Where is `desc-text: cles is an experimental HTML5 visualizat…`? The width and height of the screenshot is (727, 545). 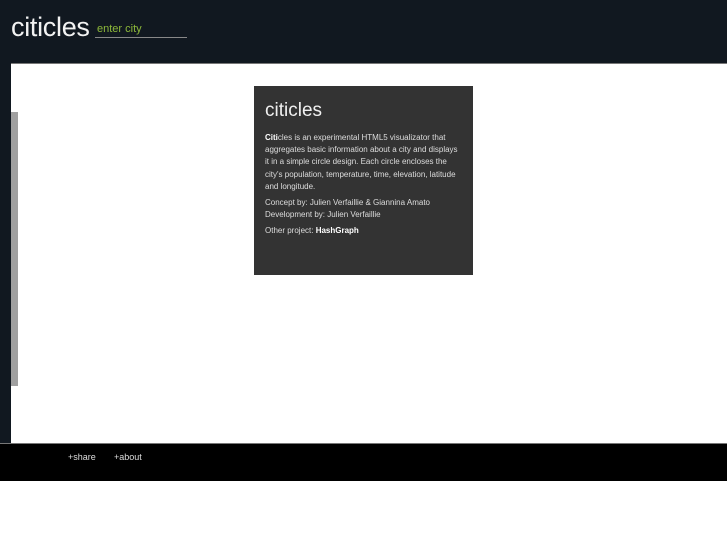 desc-text: cles is an experimental HTML5 visualizat… is located at coordinates (361, 162).